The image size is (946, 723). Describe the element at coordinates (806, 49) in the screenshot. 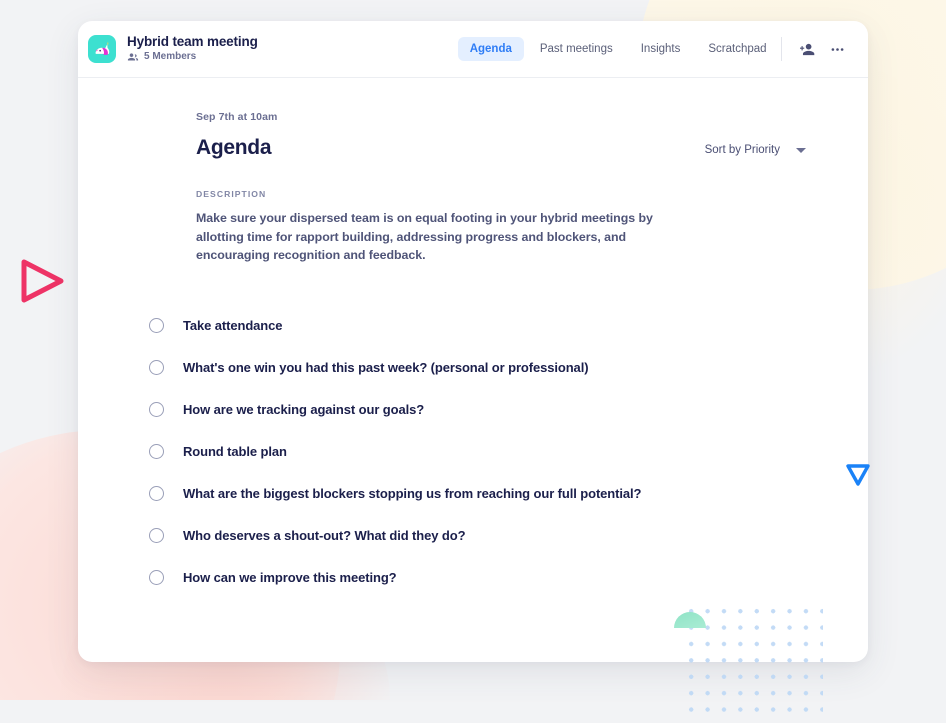

I see `person-add-icon` at that location.